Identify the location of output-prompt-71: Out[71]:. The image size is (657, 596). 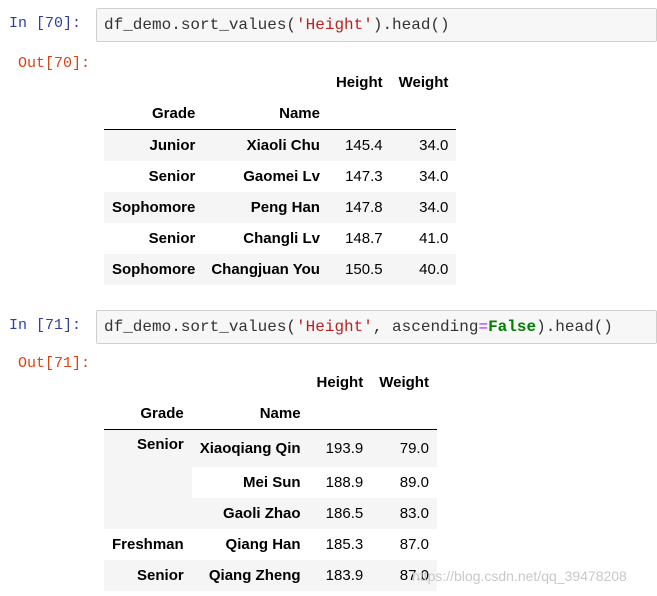
(54, 363).